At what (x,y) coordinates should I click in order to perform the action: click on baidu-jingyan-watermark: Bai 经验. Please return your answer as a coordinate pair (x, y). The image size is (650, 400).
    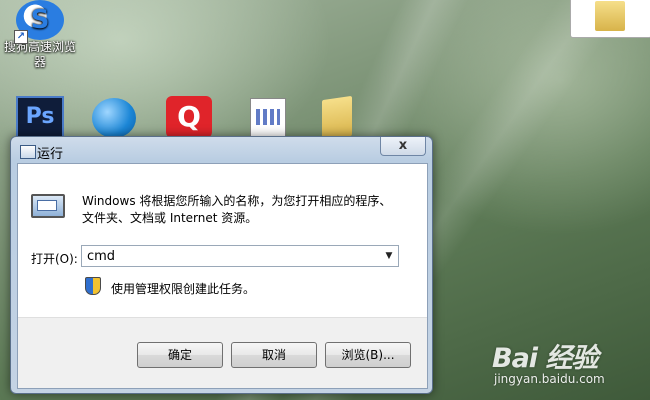
    Looking at the image, I should click on (545, 355).